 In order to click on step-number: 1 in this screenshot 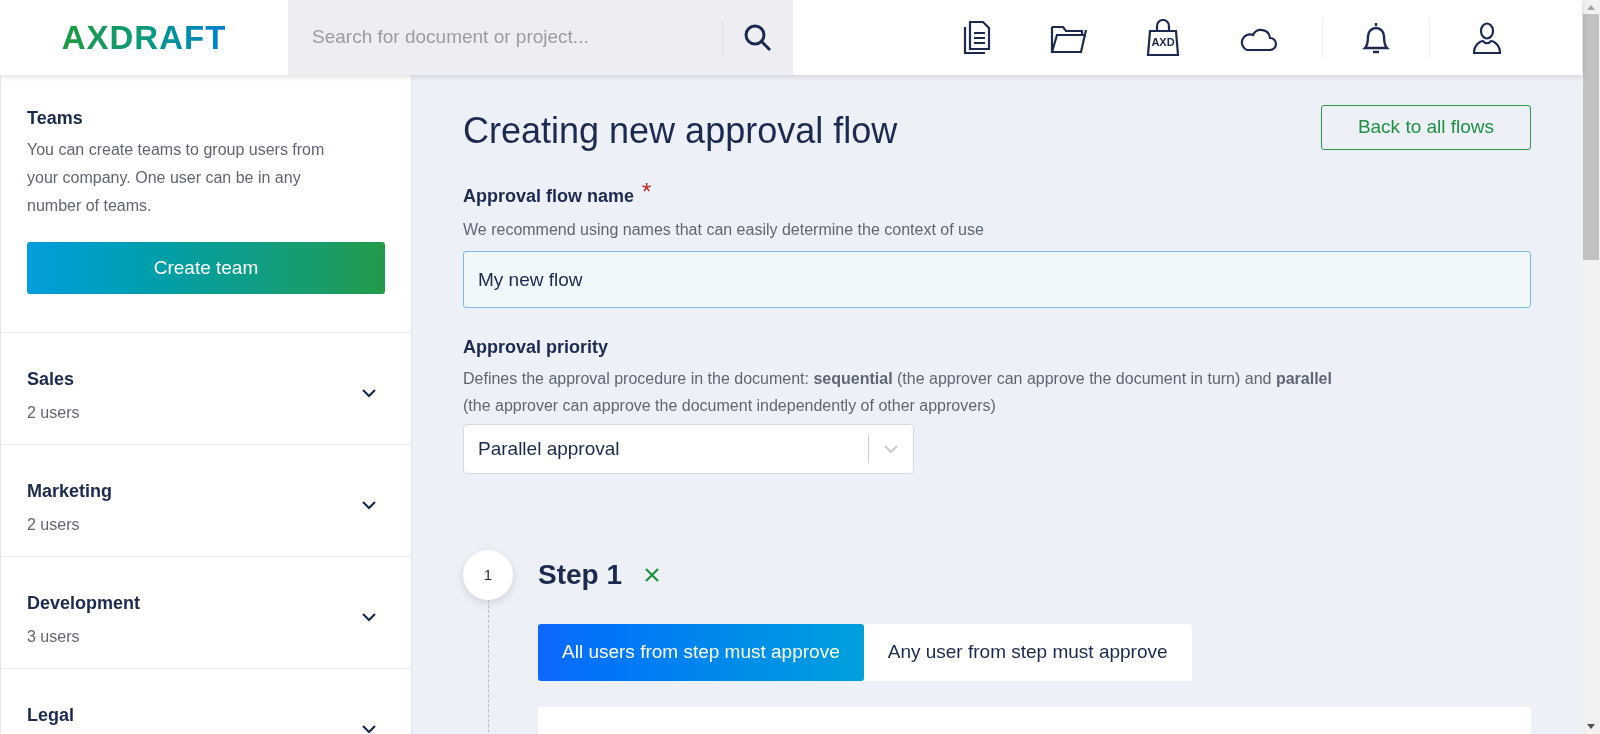, I will do `click(488, 575)`.